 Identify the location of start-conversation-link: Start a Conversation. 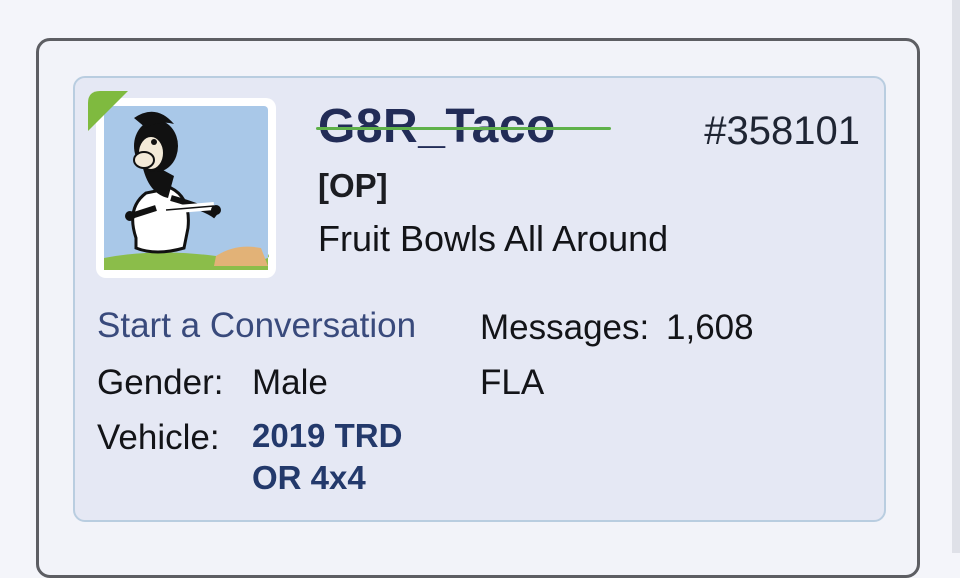
(256, 326).